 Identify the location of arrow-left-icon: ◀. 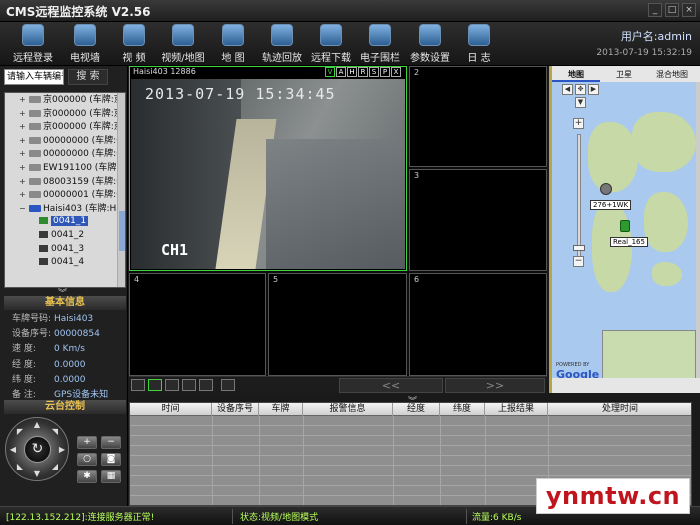
(13, 450).